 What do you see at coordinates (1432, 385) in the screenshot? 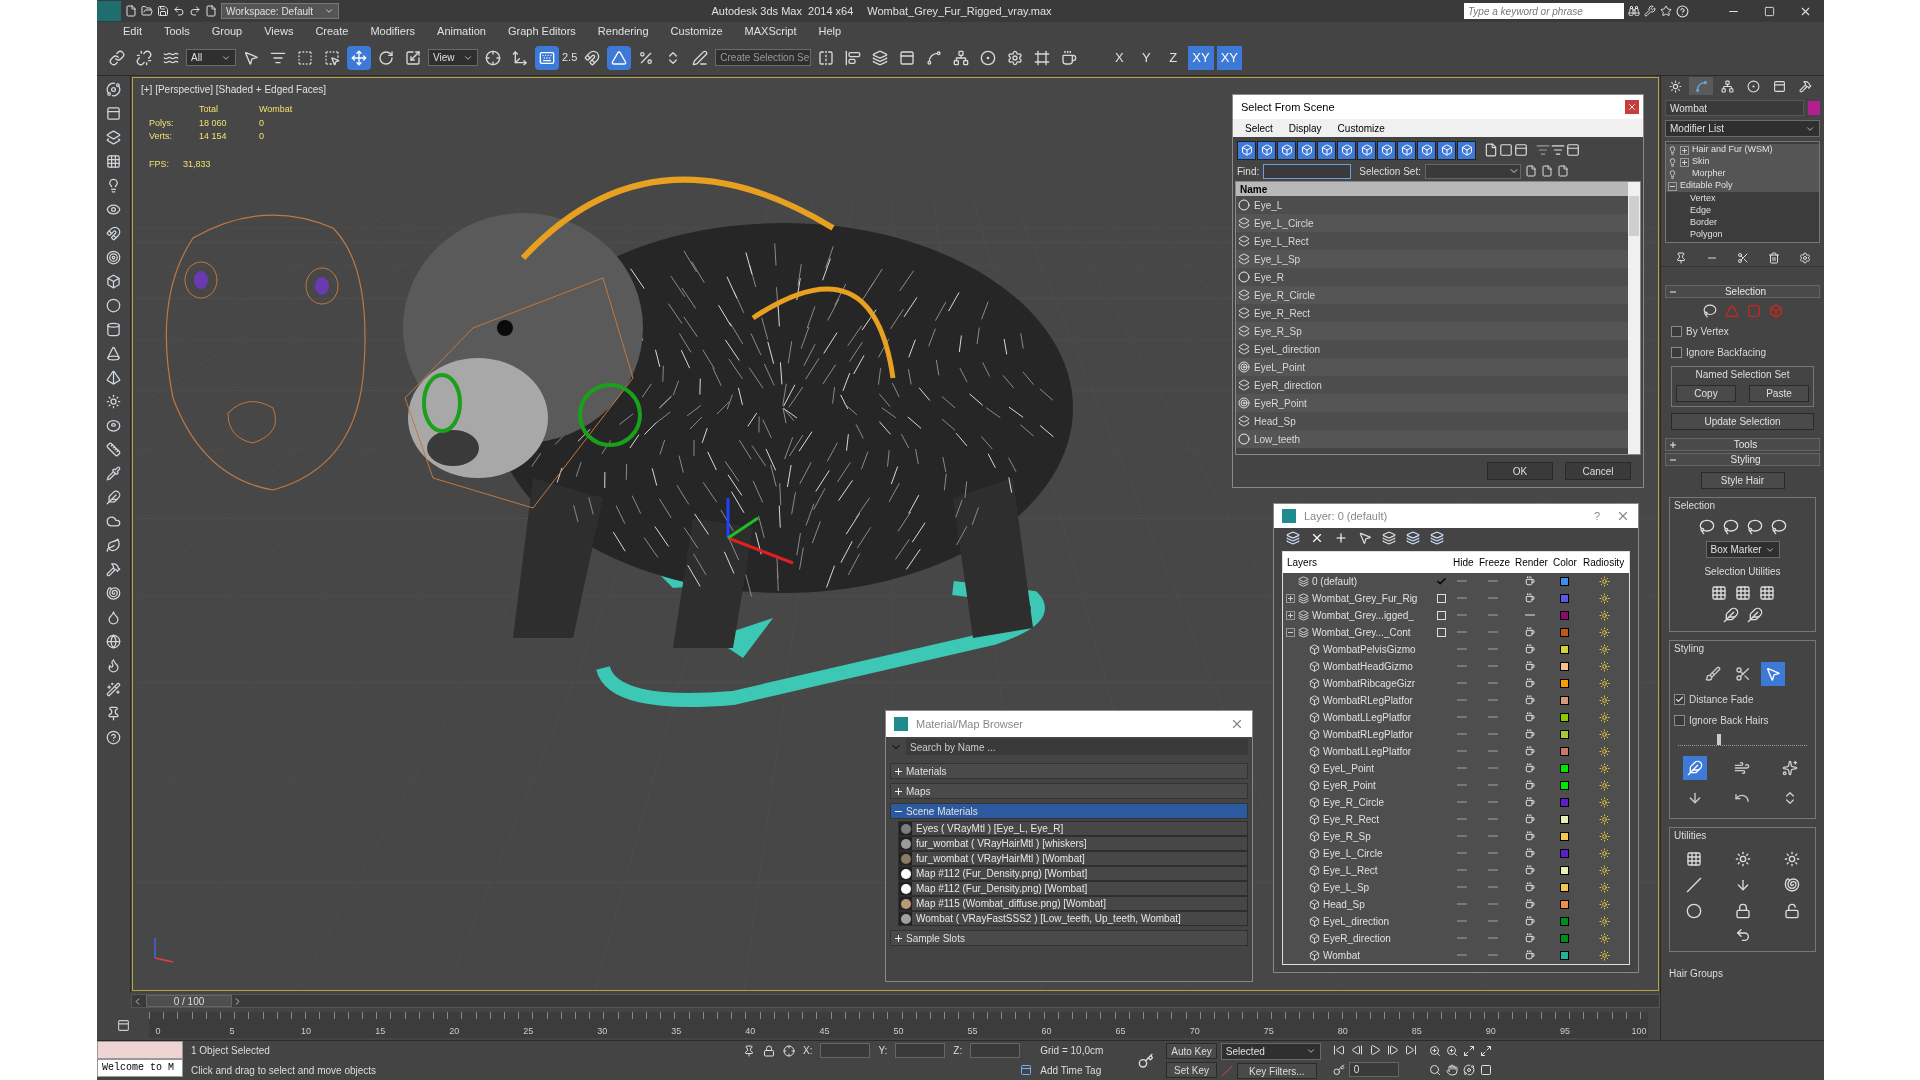
I see `scene-object-row: EyeR_direction` at bounding box center [1432, 385].